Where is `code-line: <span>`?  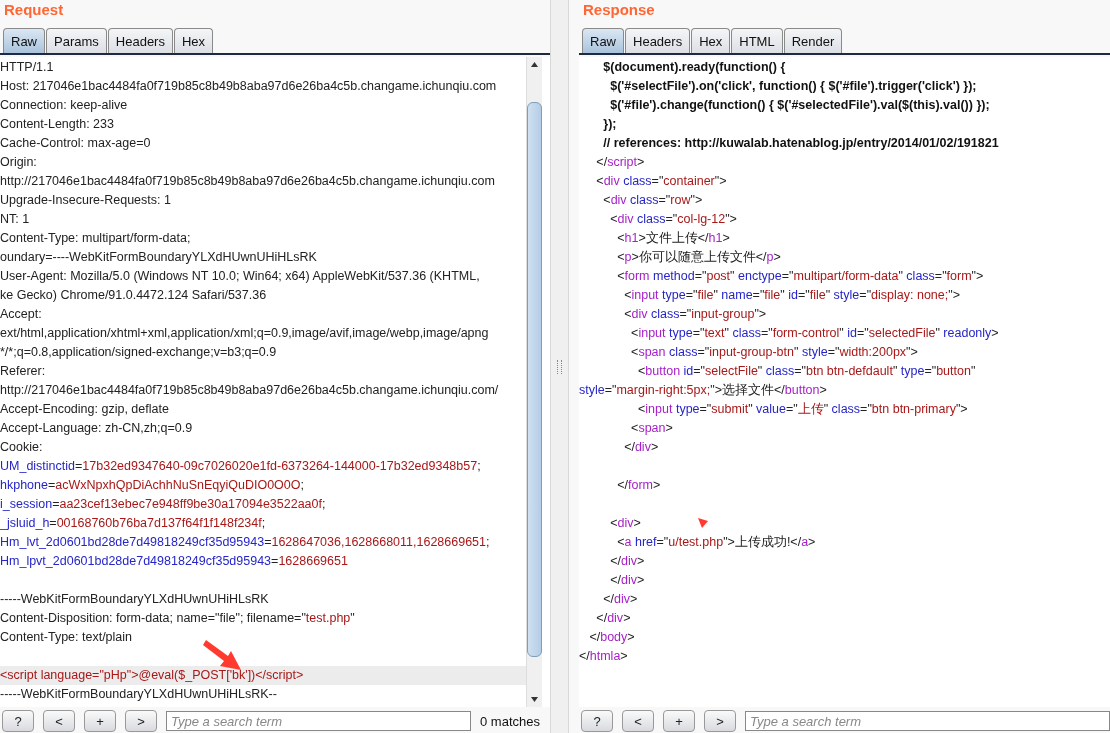
code-line: <span> is located at coordinates (651, 428).